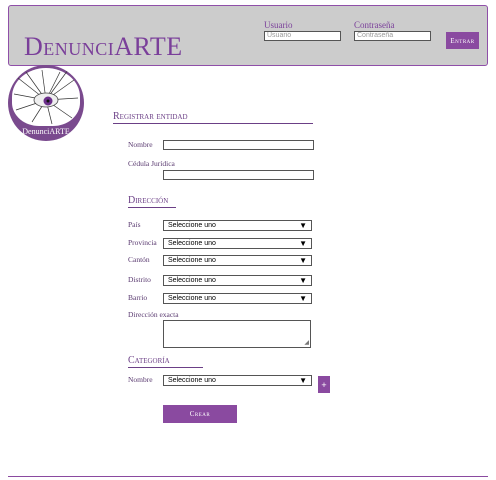  Describe the element at coordinates (138, 297) in the screenshot. I see `barrio-label: Barrio` at that location.